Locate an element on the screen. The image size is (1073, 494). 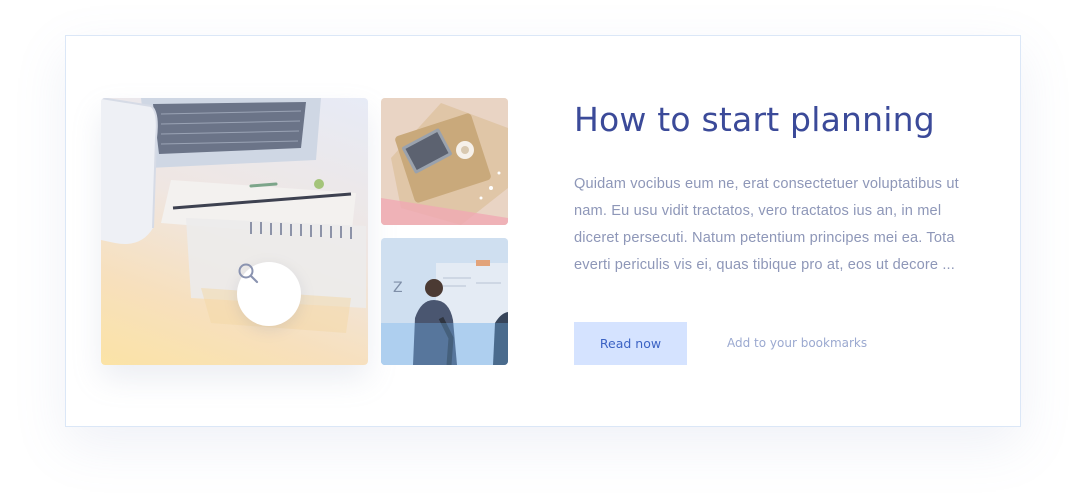
article-title: How to start planning is located at coordinates (754, 119).